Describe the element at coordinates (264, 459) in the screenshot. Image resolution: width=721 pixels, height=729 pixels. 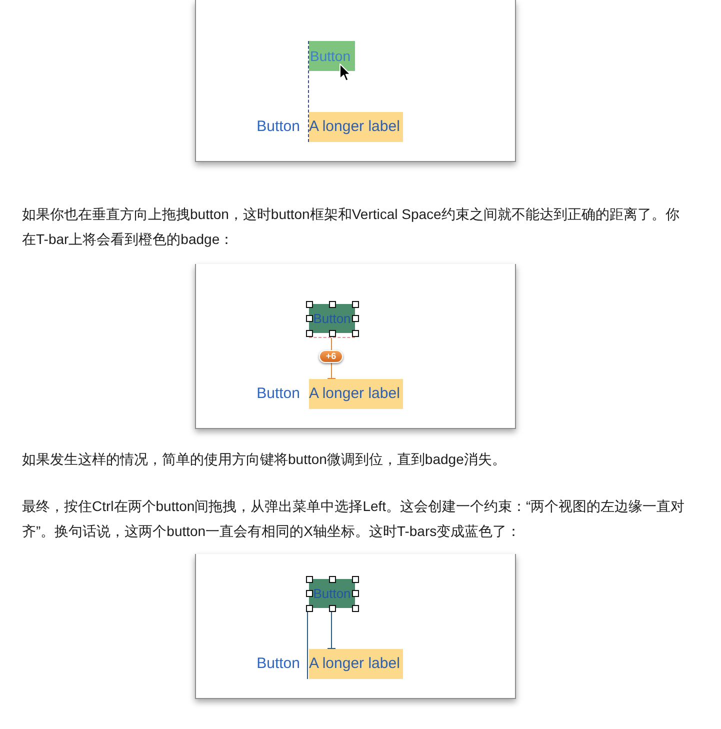
I see `paragraph-text: 如果发生这样的情况，简单的使用方向键将button微调到位，直到badge消失。` at that location.